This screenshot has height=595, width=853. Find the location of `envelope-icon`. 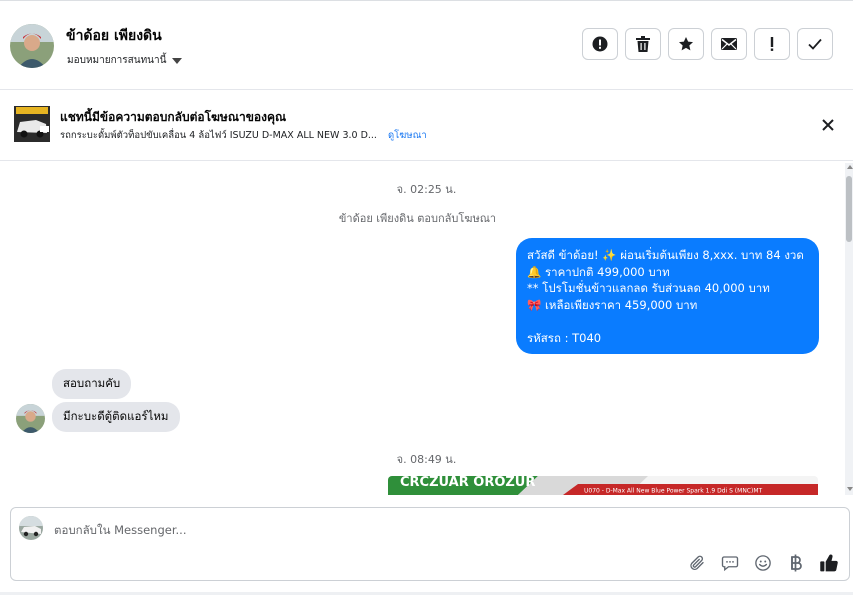

envelope-icon is located at coordinates (729, 44).